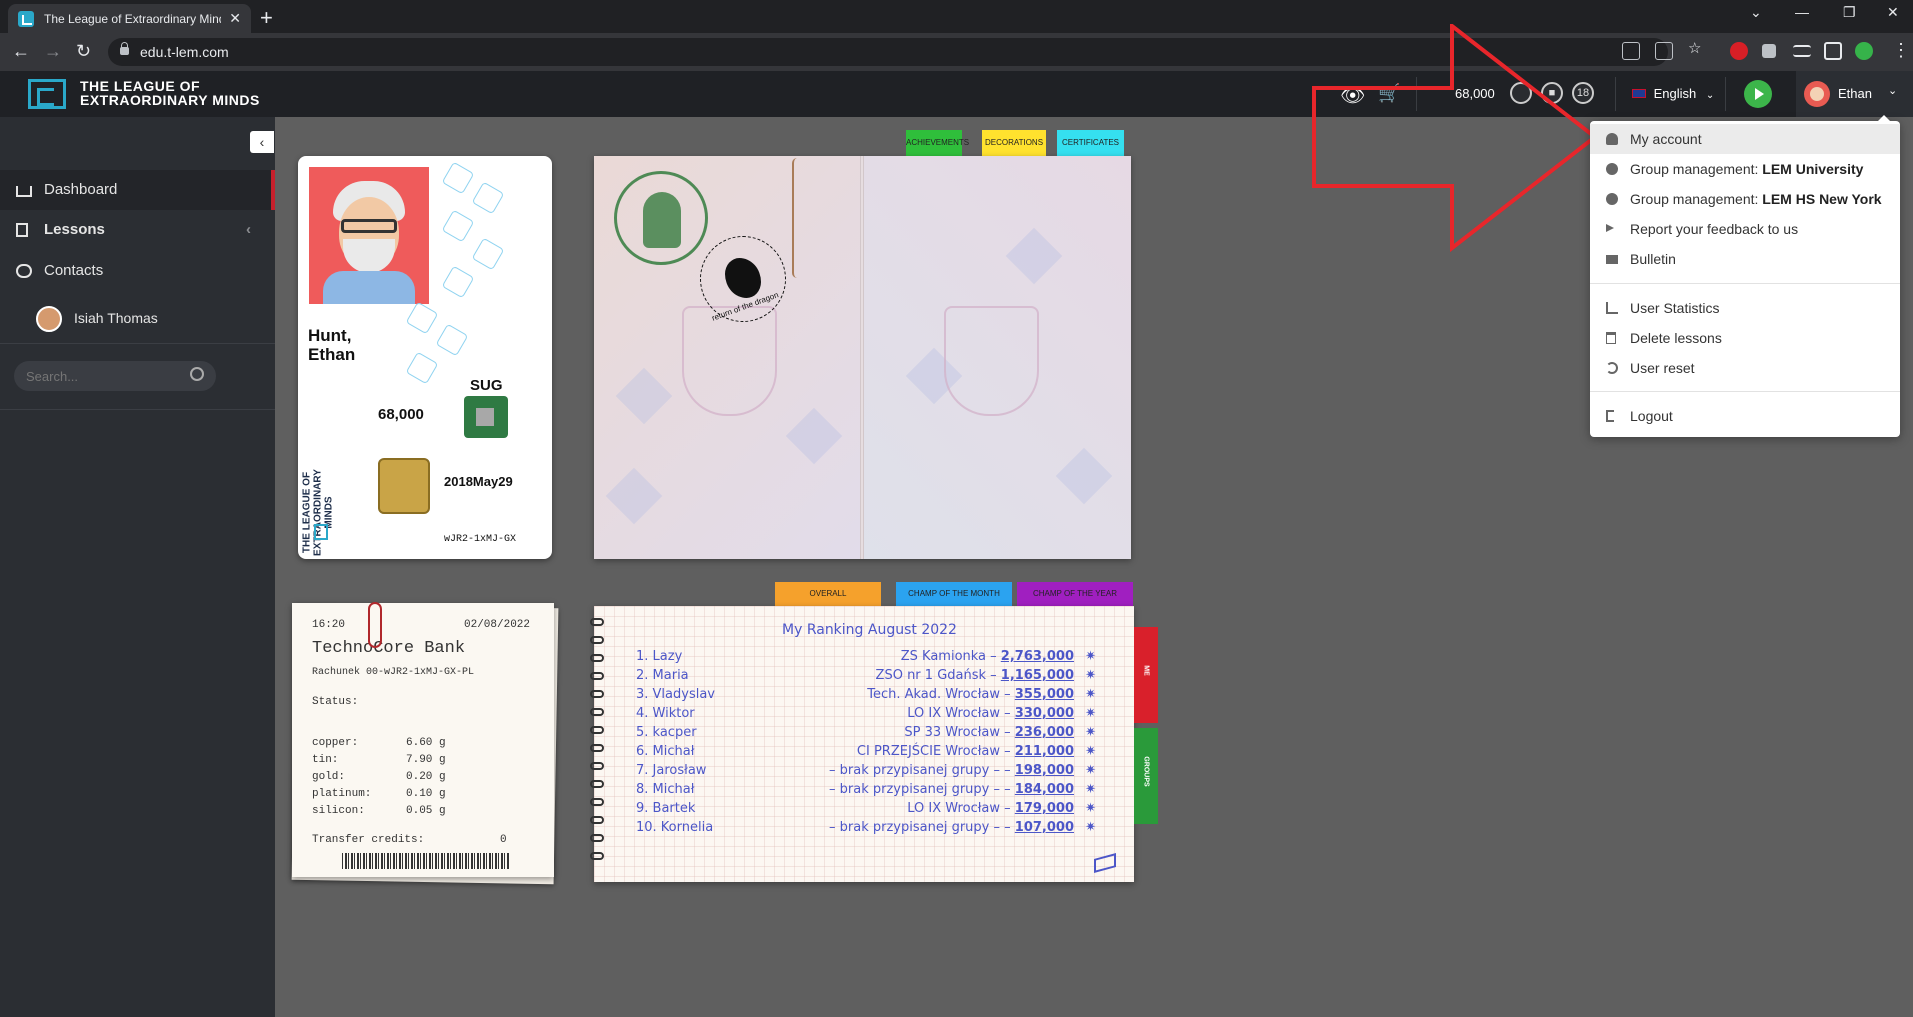 This screenshot has width=1913, height=1017. Describe the element at coordinates (987, 656) in the screenshot. I see `ranking-score: ZS Kamionka – 2,763,000` at that location.